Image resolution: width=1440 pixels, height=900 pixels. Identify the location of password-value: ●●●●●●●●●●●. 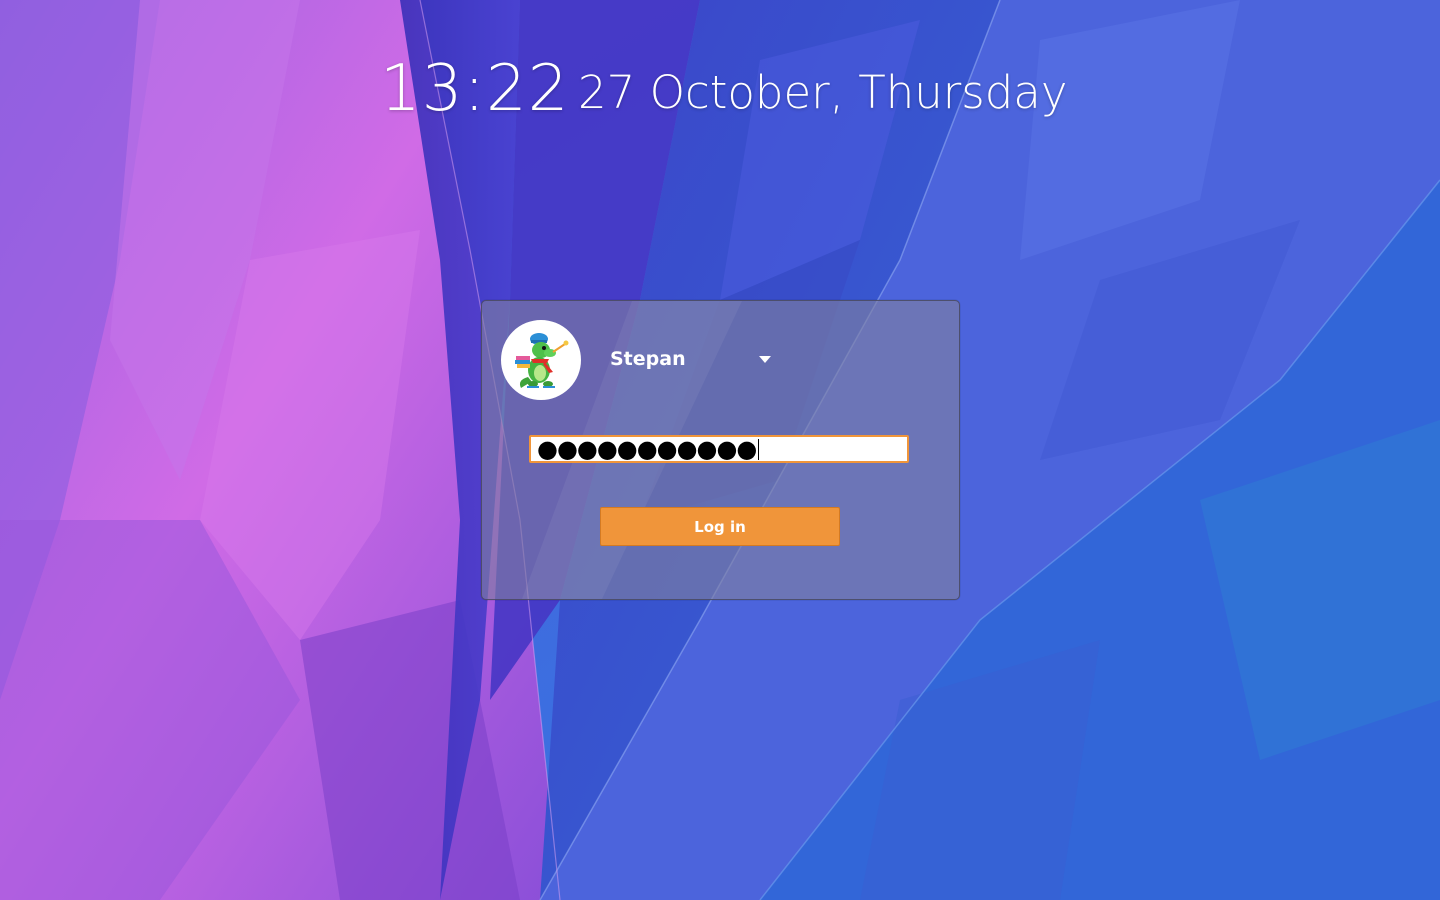
(647, 449).